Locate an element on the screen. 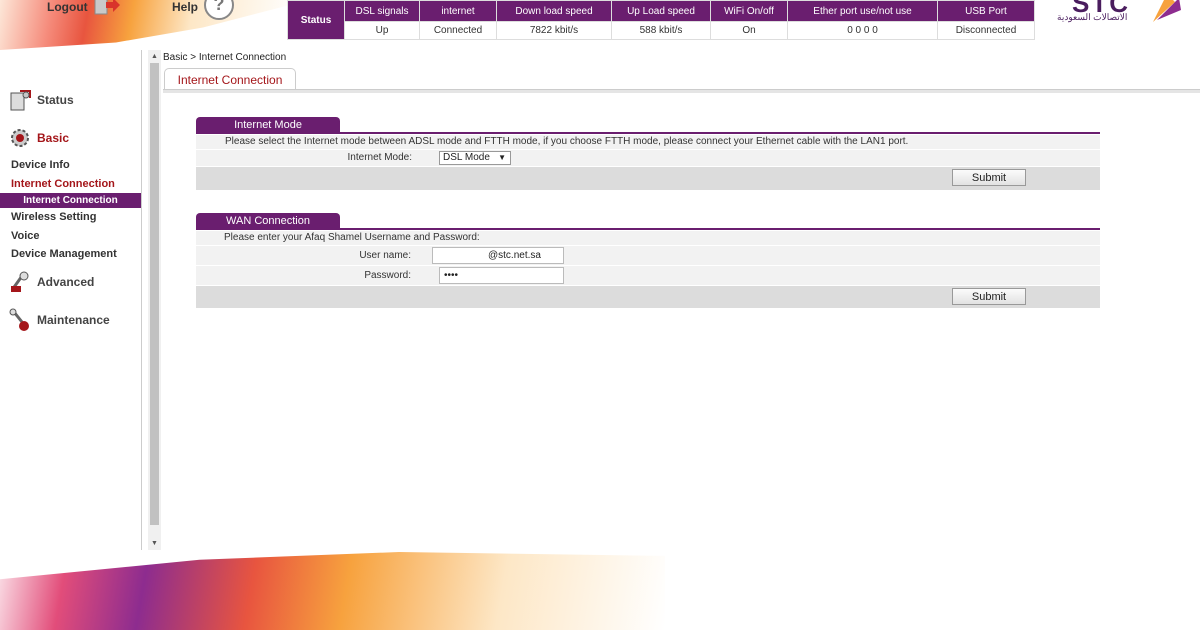  logout-icon is located at coordinates (107, 8).